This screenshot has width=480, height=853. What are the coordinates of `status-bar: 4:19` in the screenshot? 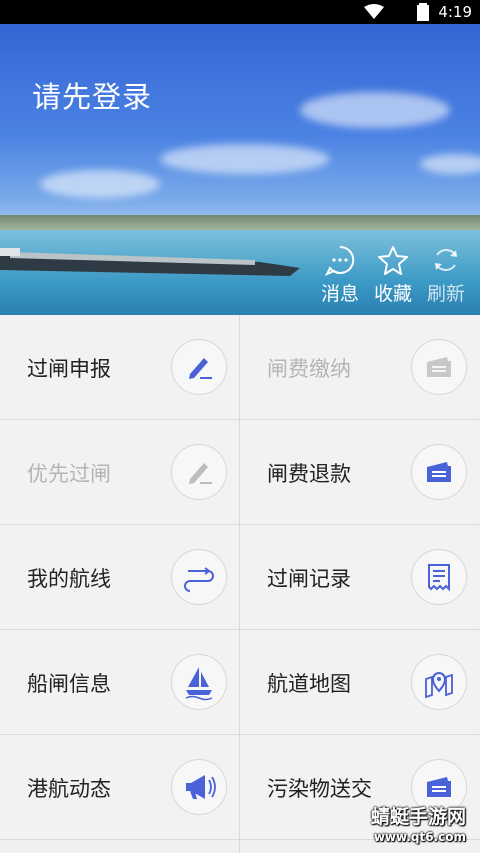 It's located at (240, 12).